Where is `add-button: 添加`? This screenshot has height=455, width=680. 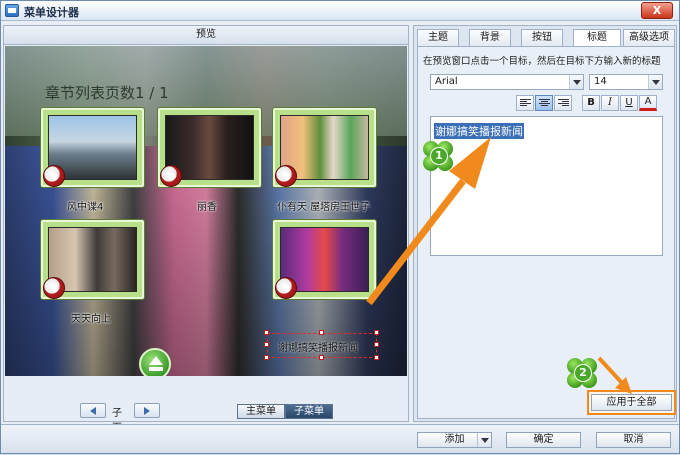
add-button: 添加 is located at coordinates (454, 440).